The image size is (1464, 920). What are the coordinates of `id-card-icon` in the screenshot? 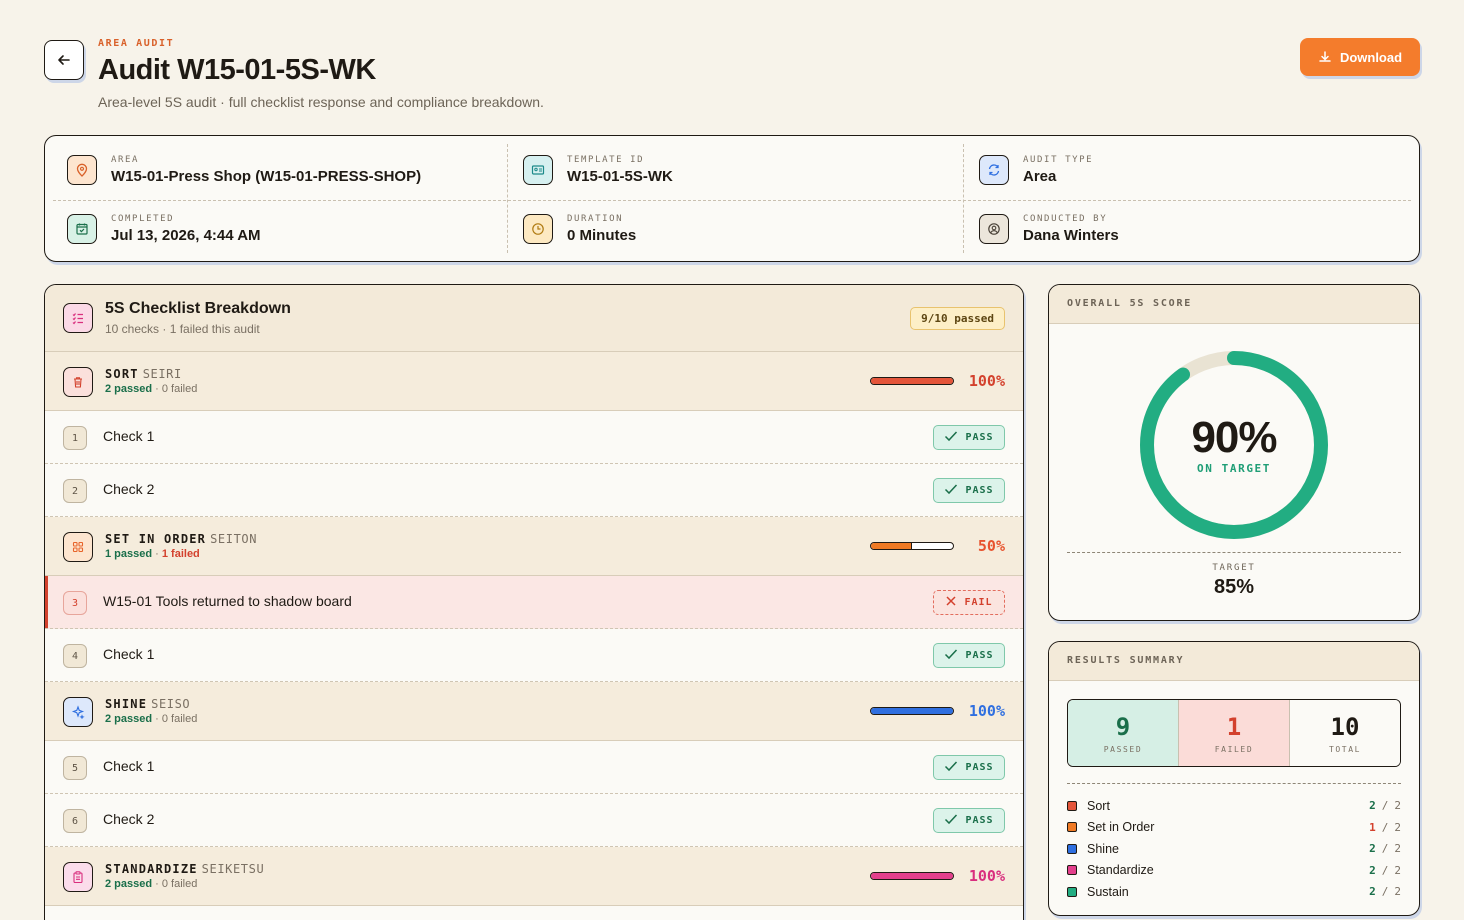 It's located at (538, 170).